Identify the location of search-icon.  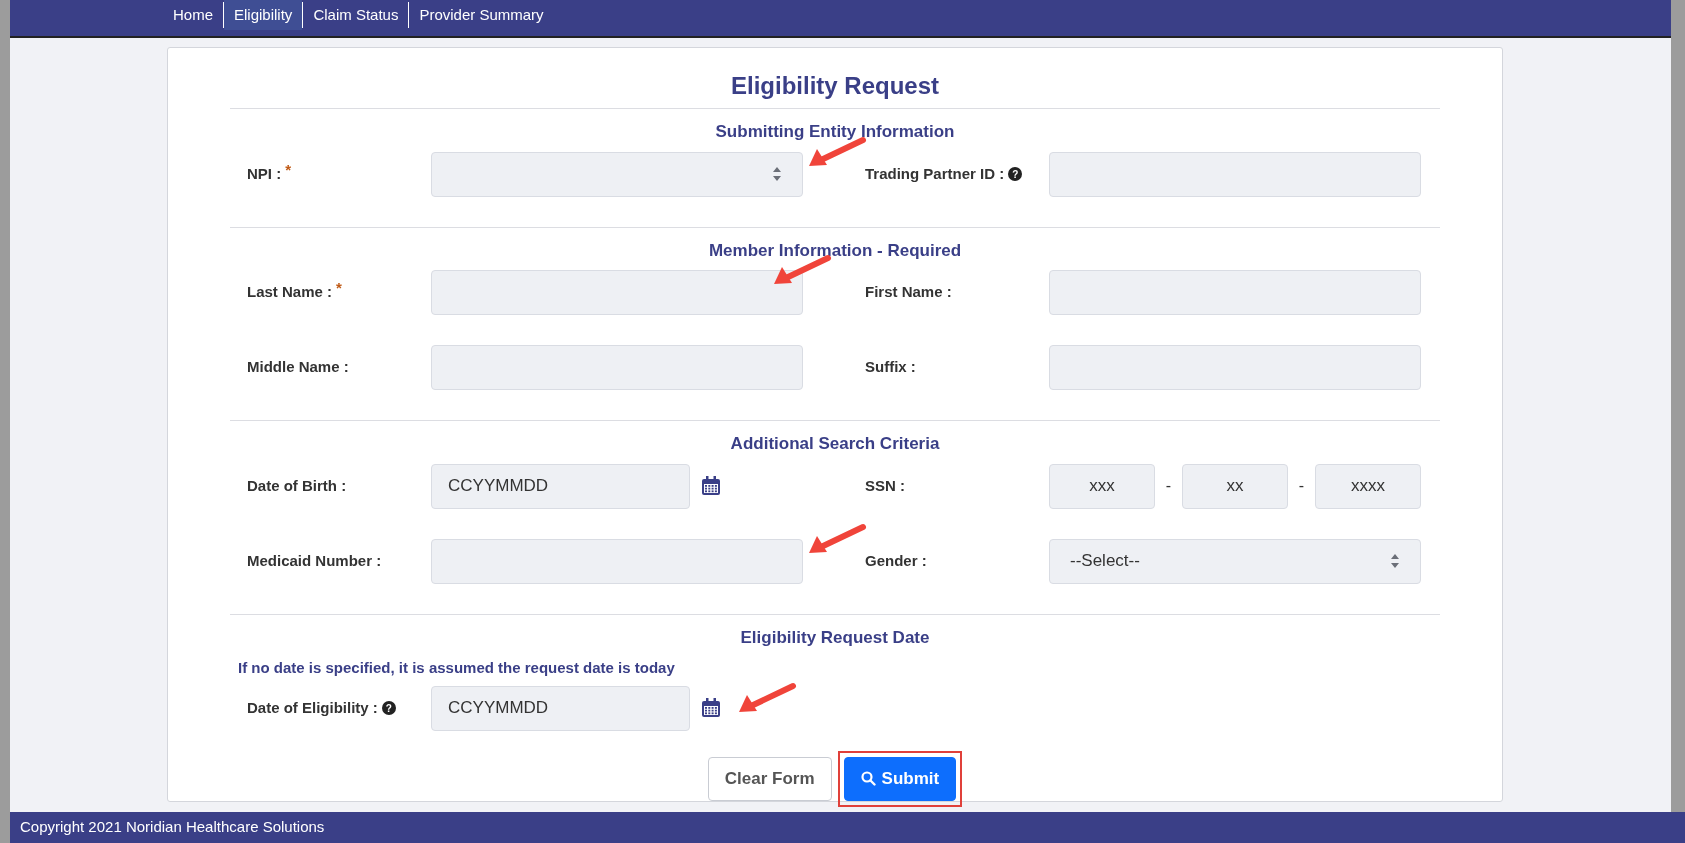
(868, 778).